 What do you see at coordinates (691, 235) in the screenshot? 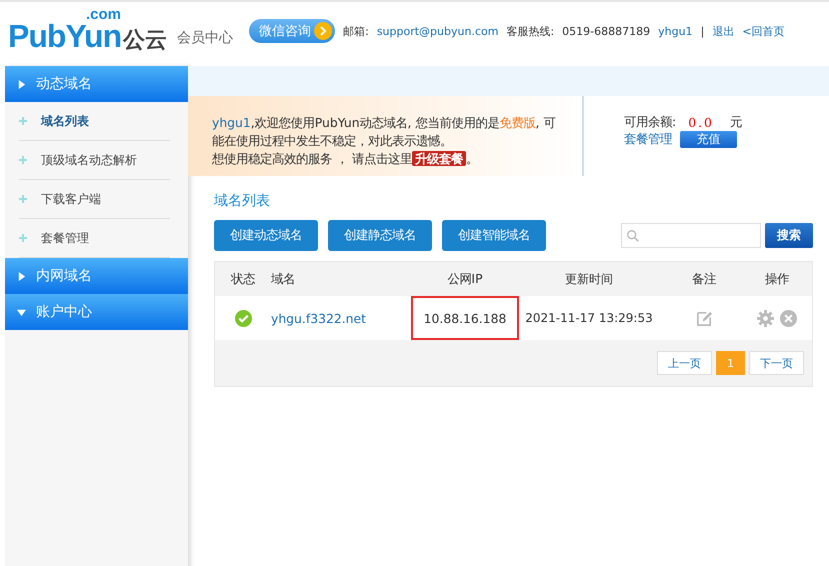
I see `search-field` at bounding box center [691, 235].